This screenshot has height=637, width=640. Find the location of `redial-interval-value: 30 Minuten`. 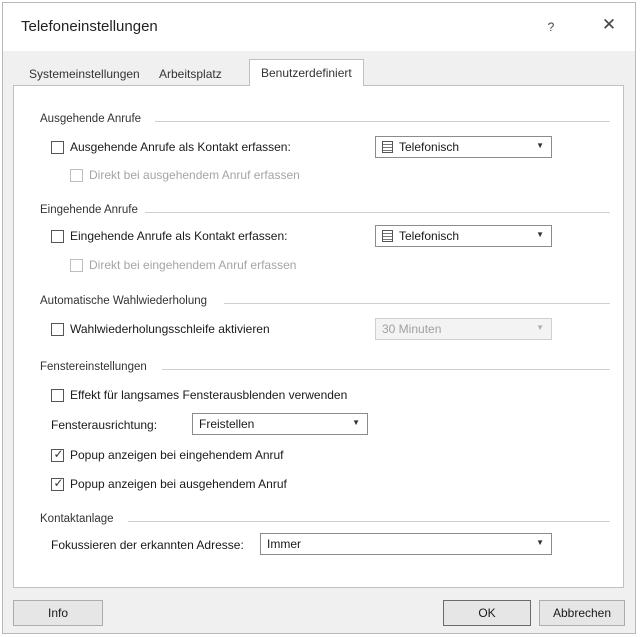

redial-interval-value: 30 Minuten is located at coordinates (412, 329).